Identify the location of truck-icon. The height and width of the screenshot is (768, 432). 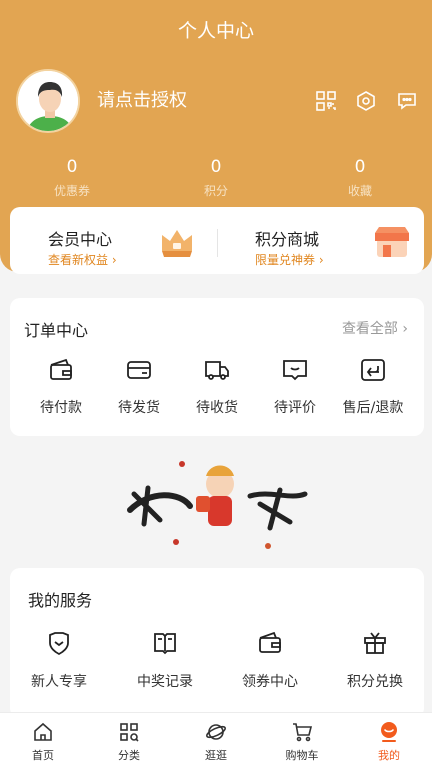
(217, 370).